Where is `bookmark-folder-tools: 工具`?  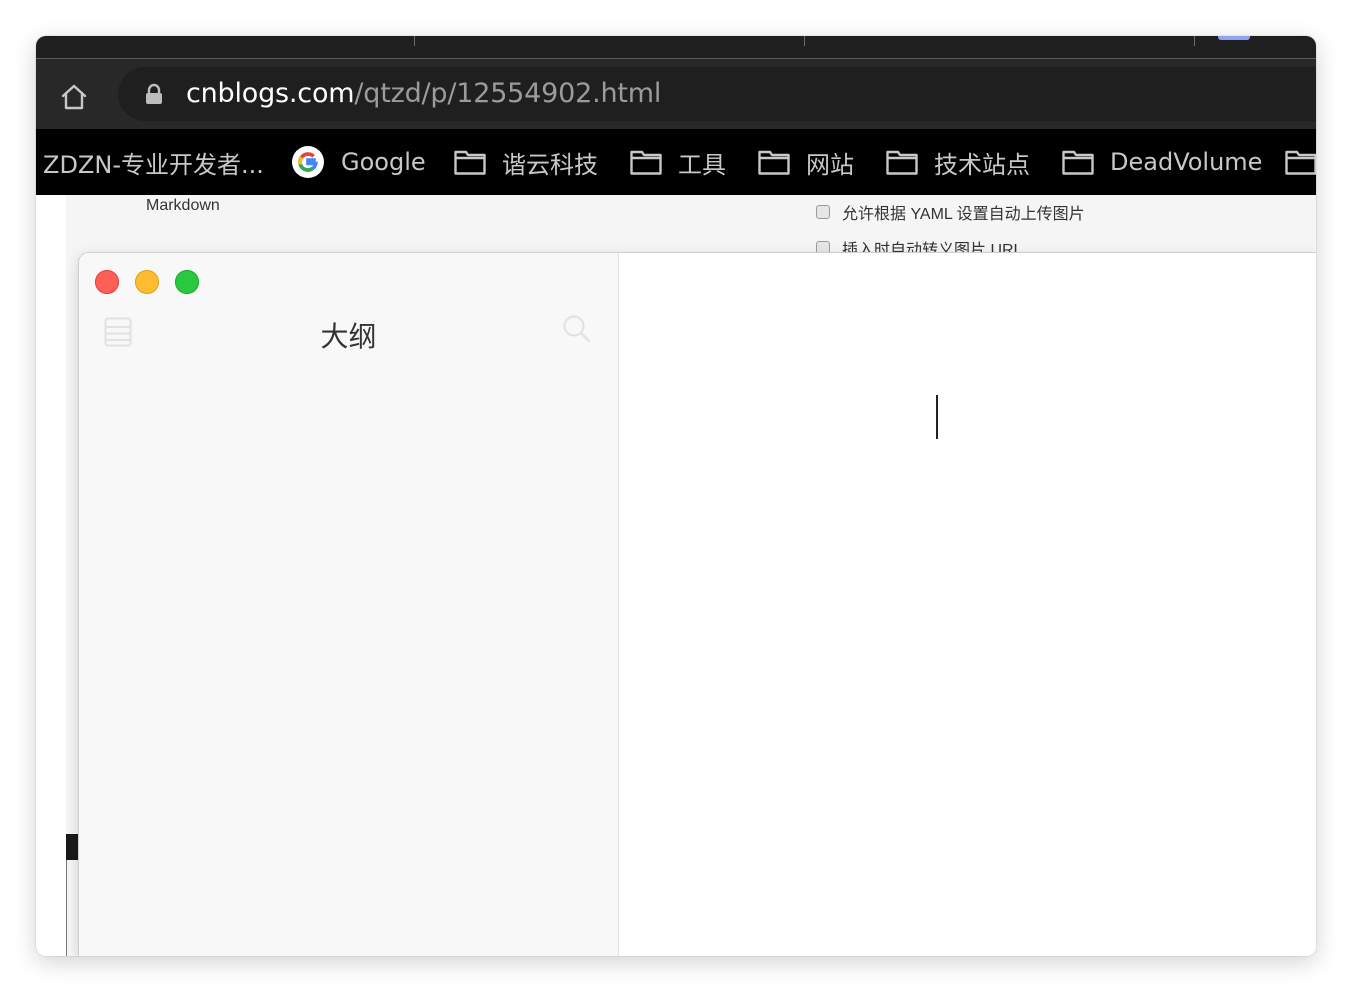 bookmark-folder-tools: 工具 is located at coordinates (678, 162).